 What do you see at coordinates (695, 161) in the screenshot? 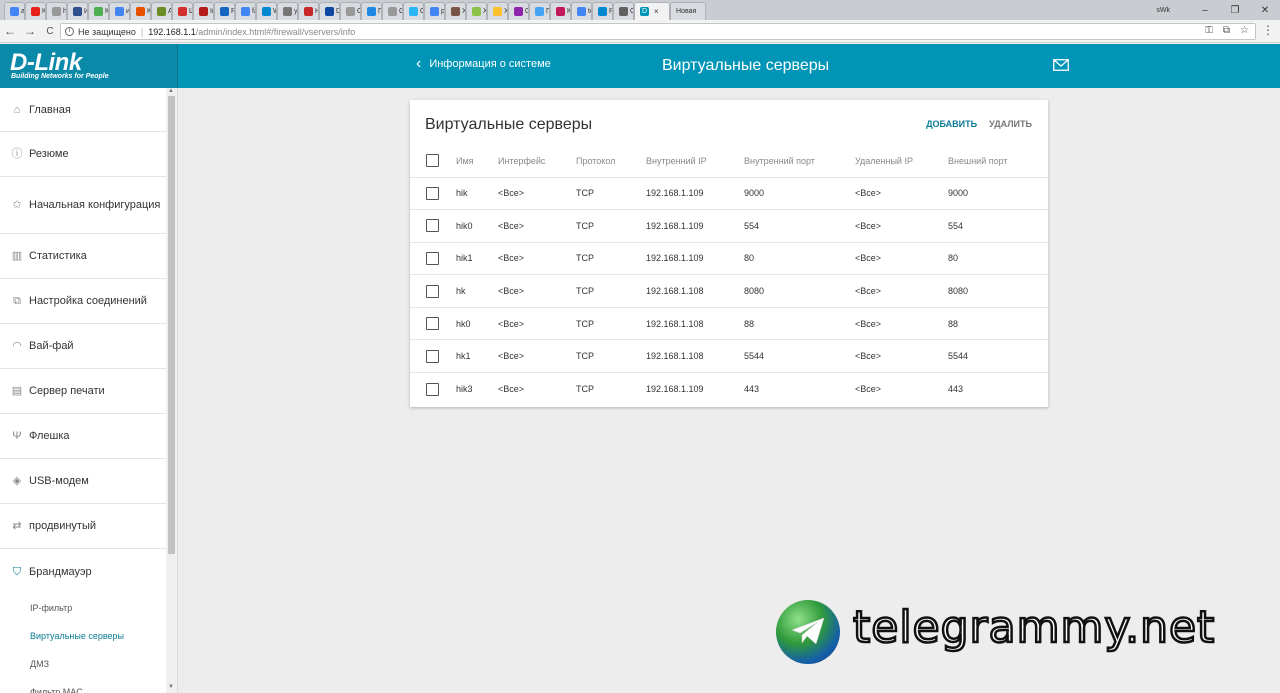
I see `column-header: Внутренний IP` at bounding box center [695, 161].